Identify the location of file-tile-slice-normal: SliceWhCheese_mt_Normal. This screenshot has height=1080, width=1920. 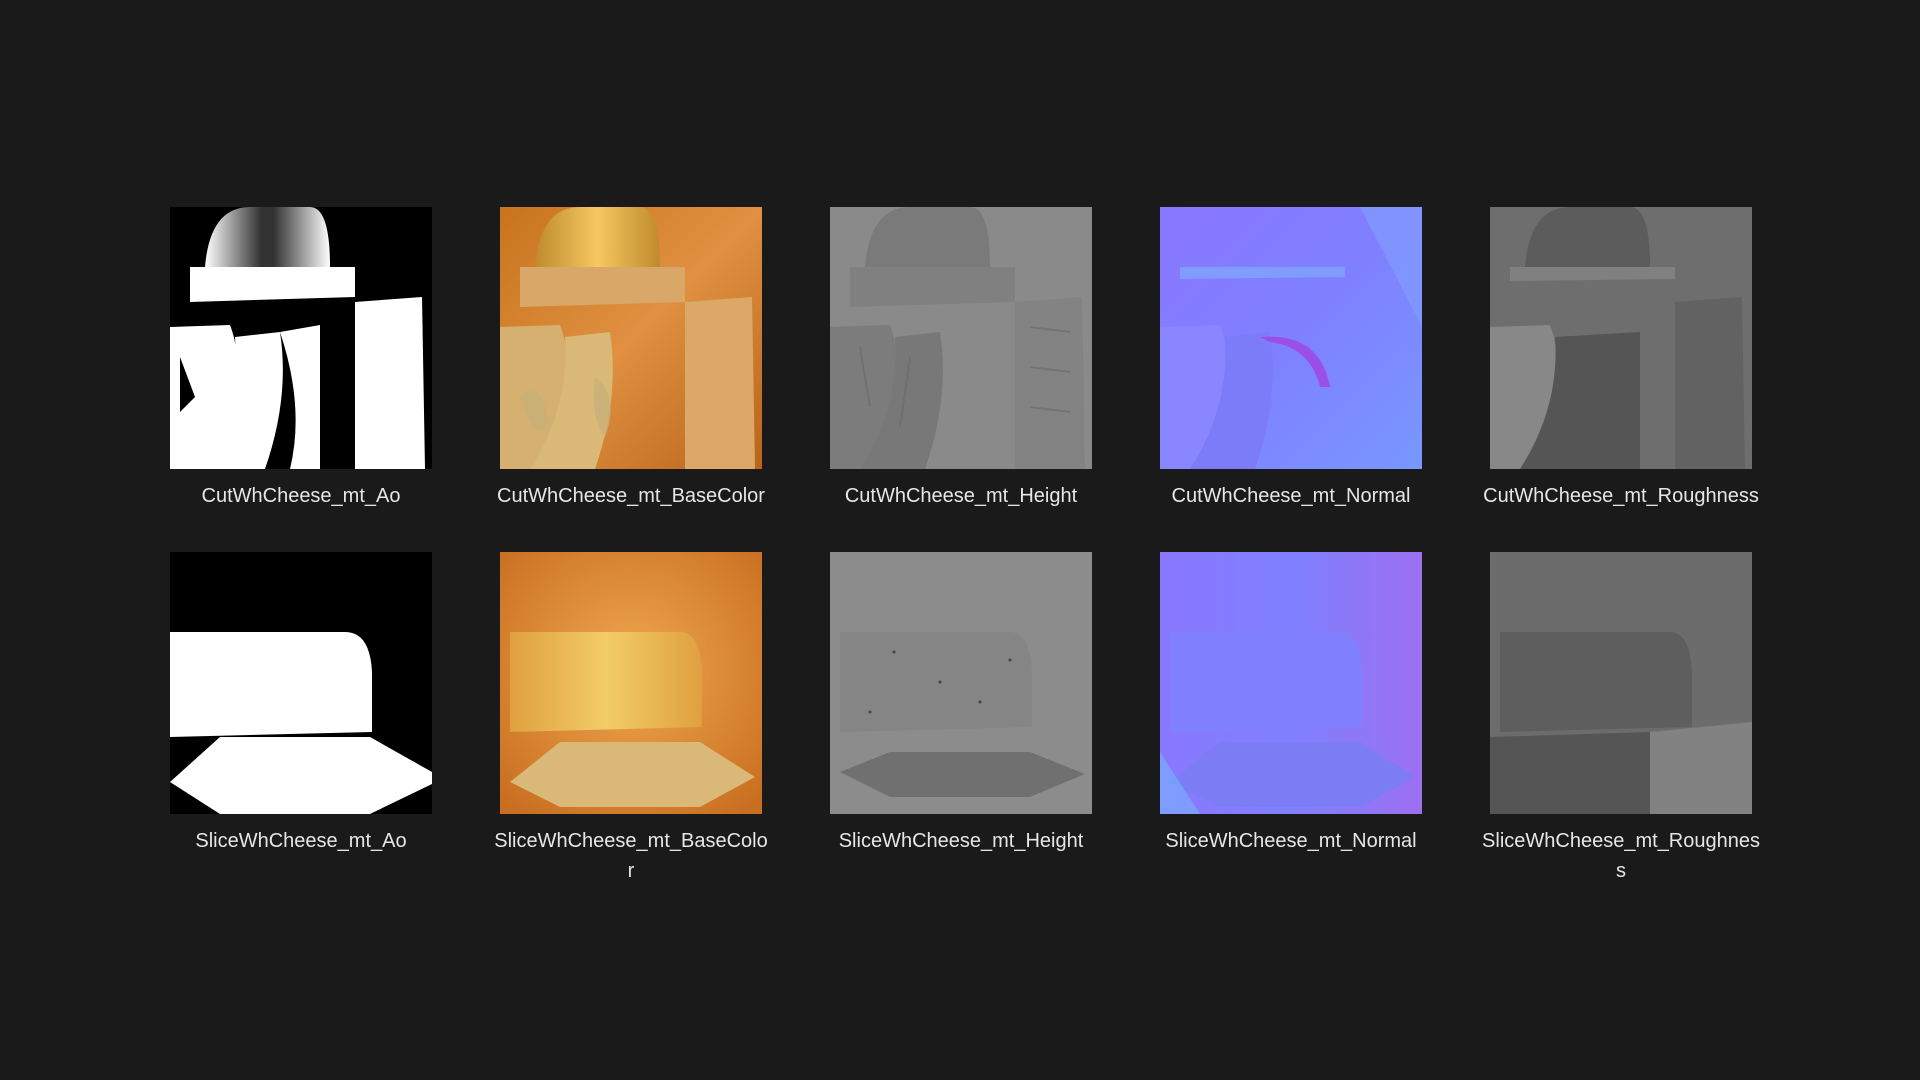
(1291, 704).